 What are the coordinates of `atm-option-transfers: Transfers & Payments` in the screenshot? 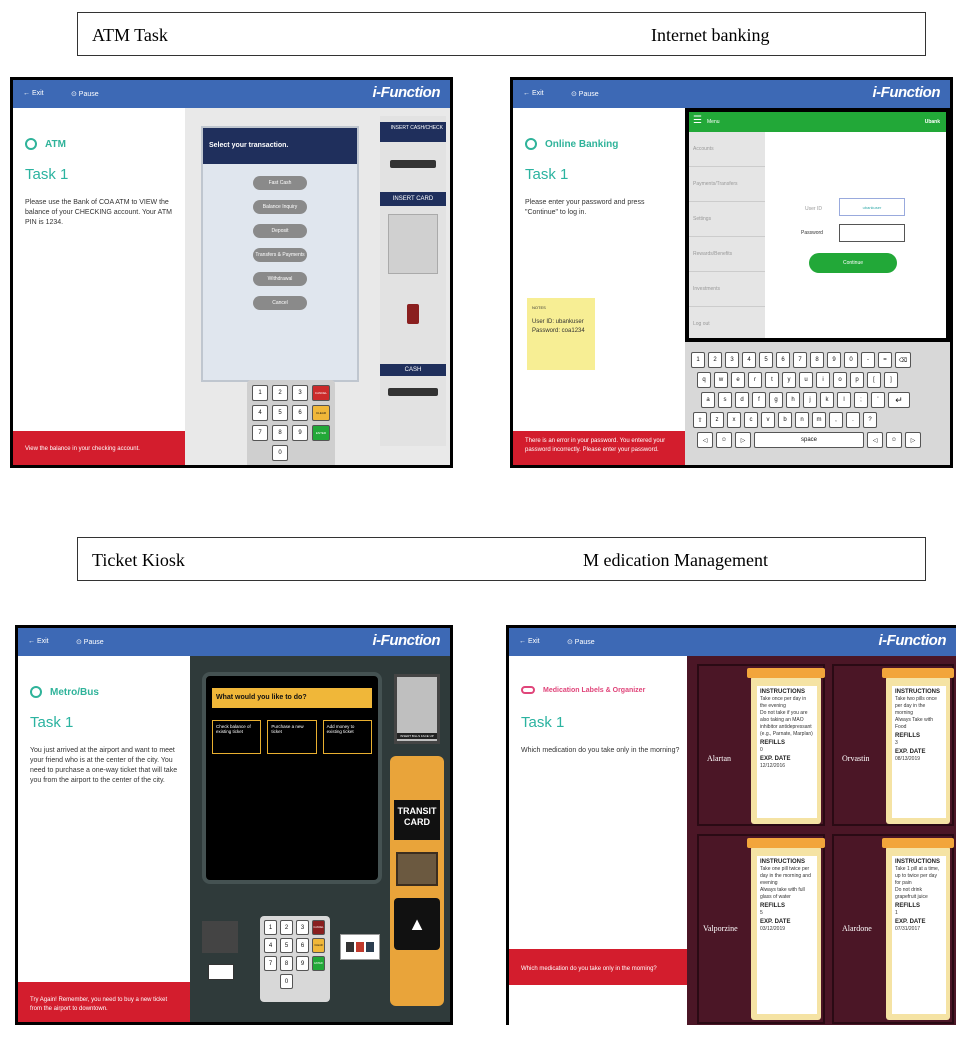 It's located at (280, 255).